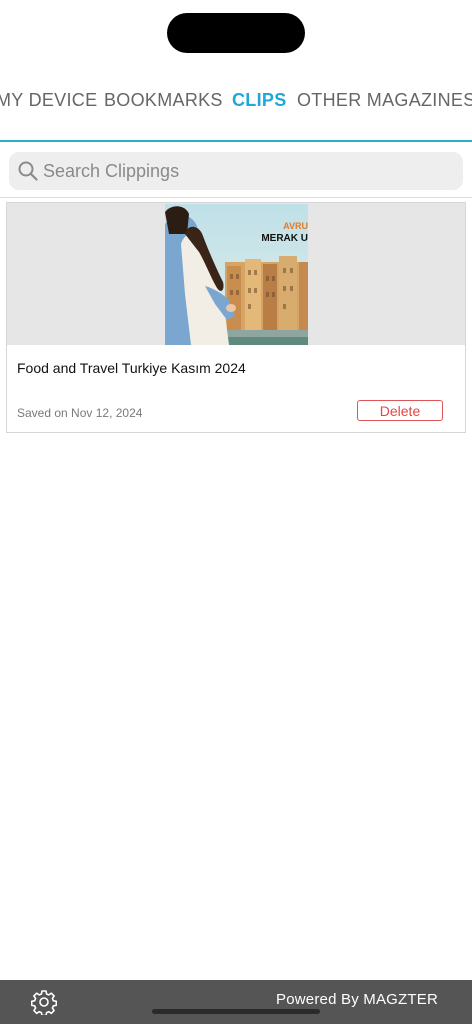 The image size is (472, 1024). What do you see at coordinates (236, 197) in the screenshot?
I see `divider` at bounding box center [236, 197].